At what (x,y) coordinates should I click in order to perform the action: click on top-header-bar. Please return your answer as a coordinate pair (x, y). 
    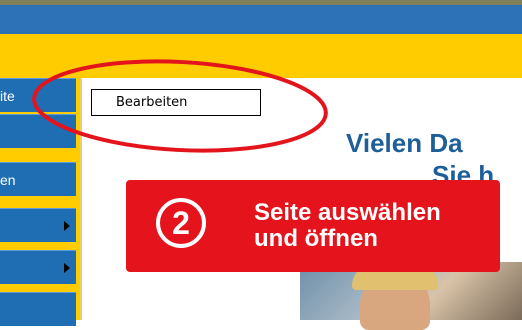
    Looking at the image, I should click on (261, 19).